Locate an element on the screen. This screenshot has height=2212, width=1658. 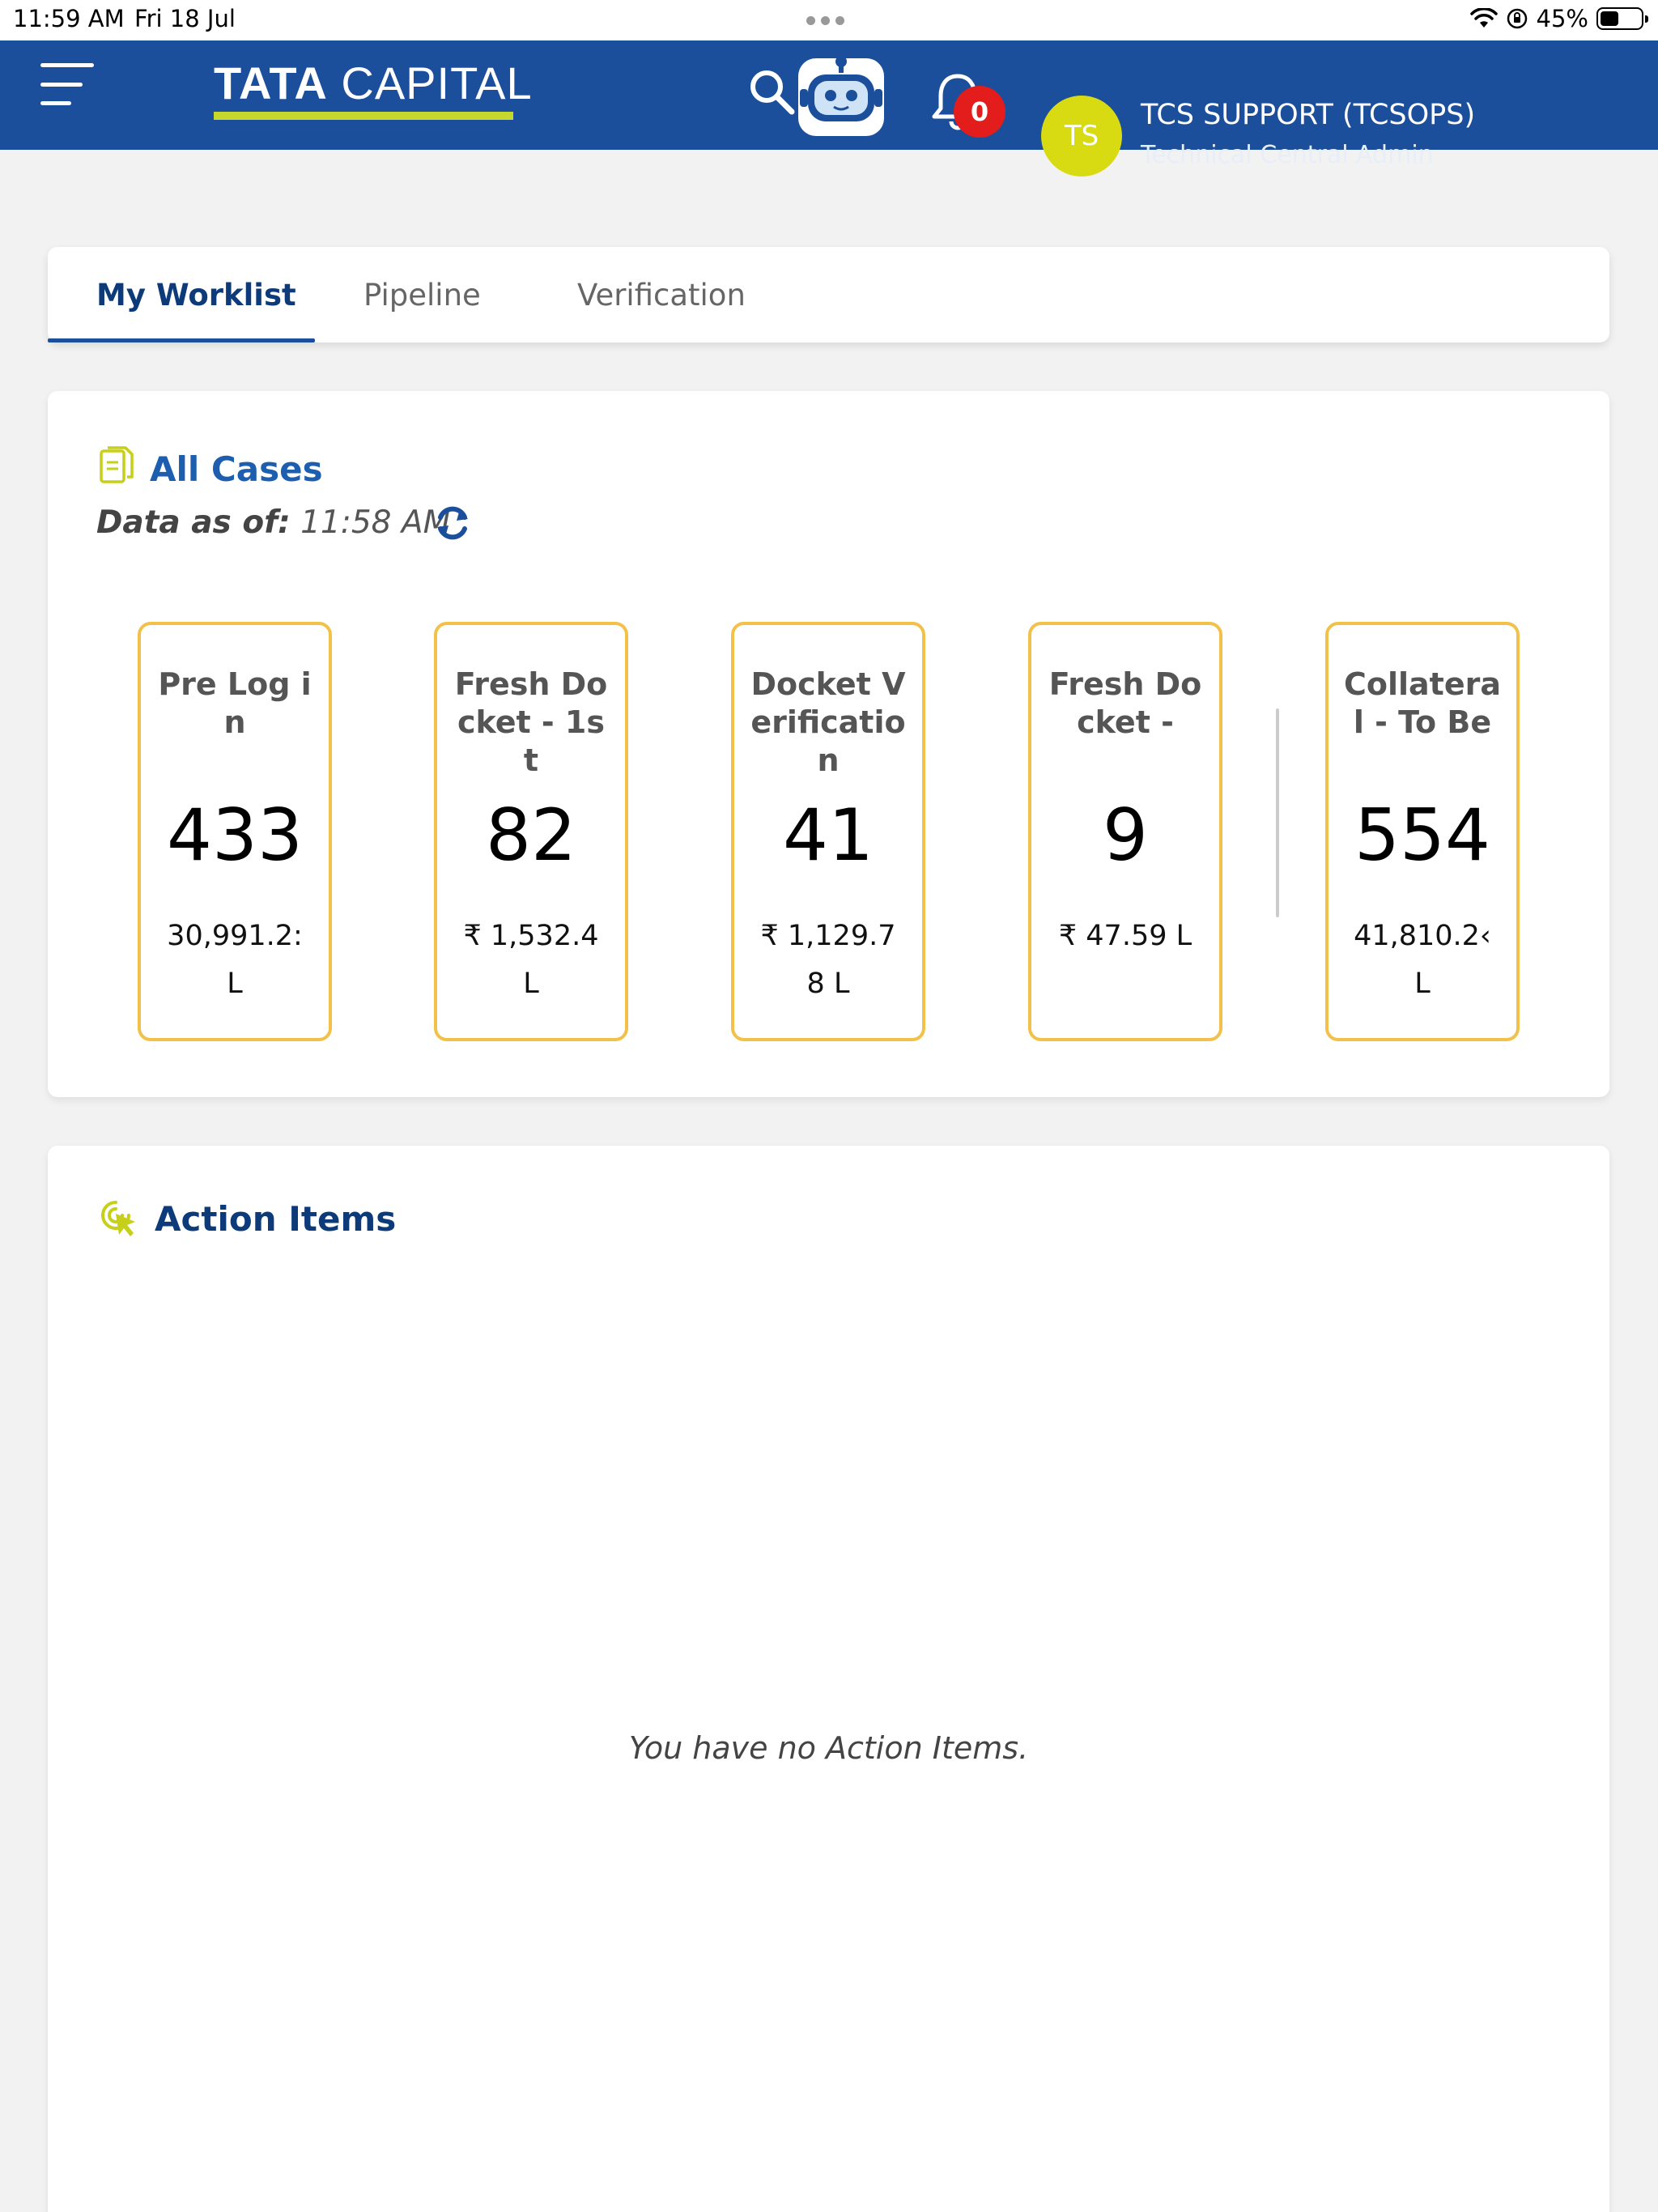
case-card-label: Fresh Docket - is located at coordinates (1125, 703).